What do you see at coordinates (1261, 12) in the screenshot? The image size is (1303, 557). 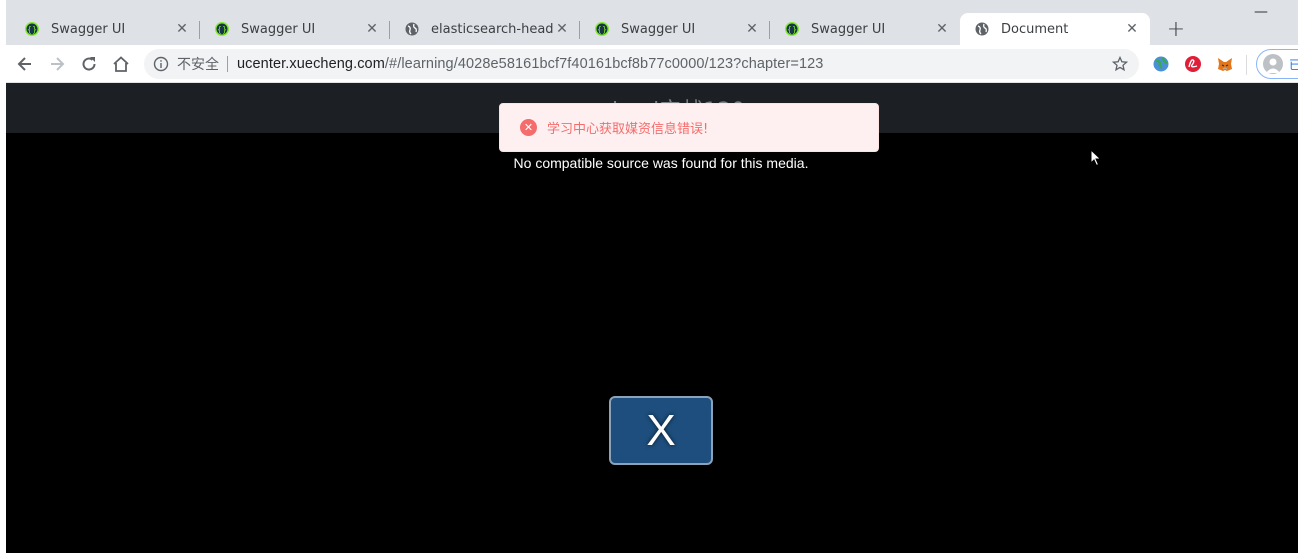 I see `minimize-icon: —` at bounding box center [1261, 12].